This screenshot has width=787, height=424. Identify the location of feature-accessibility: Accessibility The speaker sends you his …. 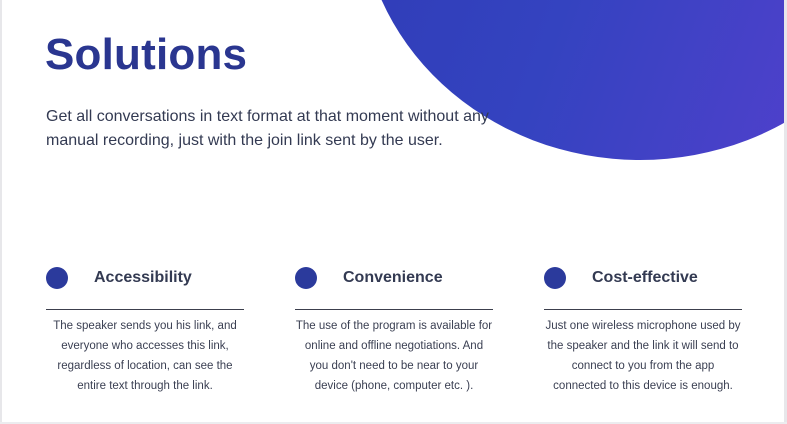
(146, 331).